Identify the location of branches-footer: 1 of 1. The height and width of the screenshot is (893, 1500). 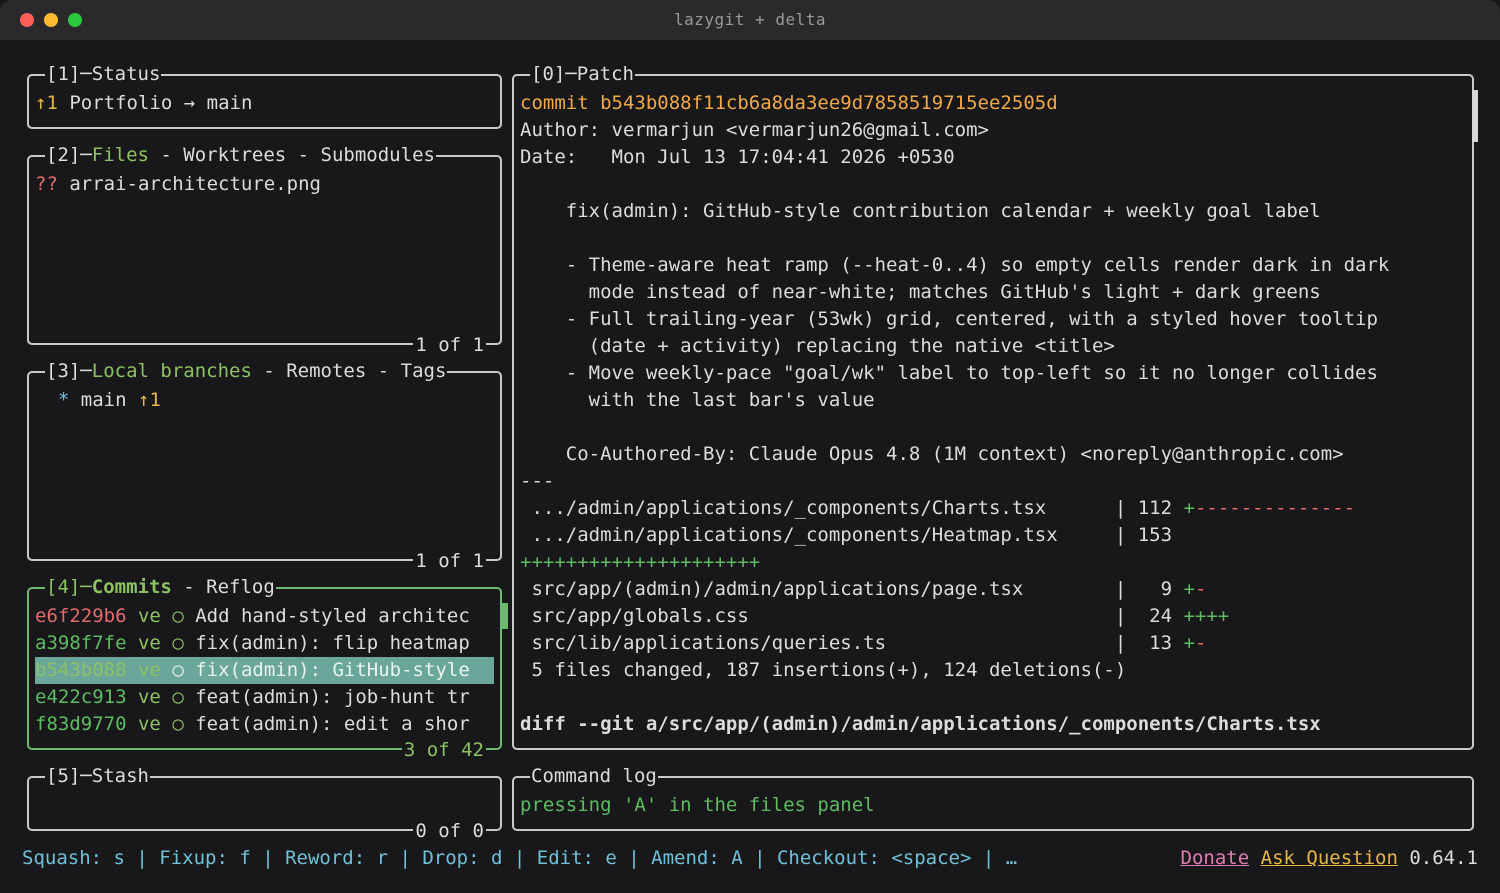
(449, 561).